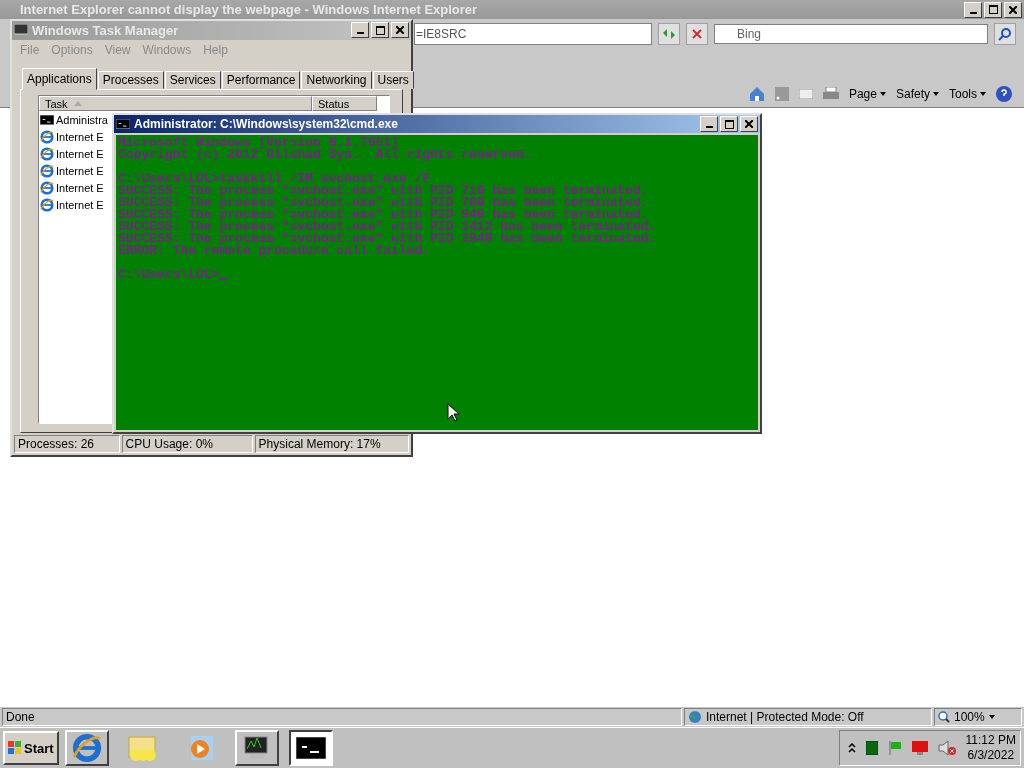 The width and height of the screenshot is (1024, 768). I want to click on refresh-button, so click(669, 34).